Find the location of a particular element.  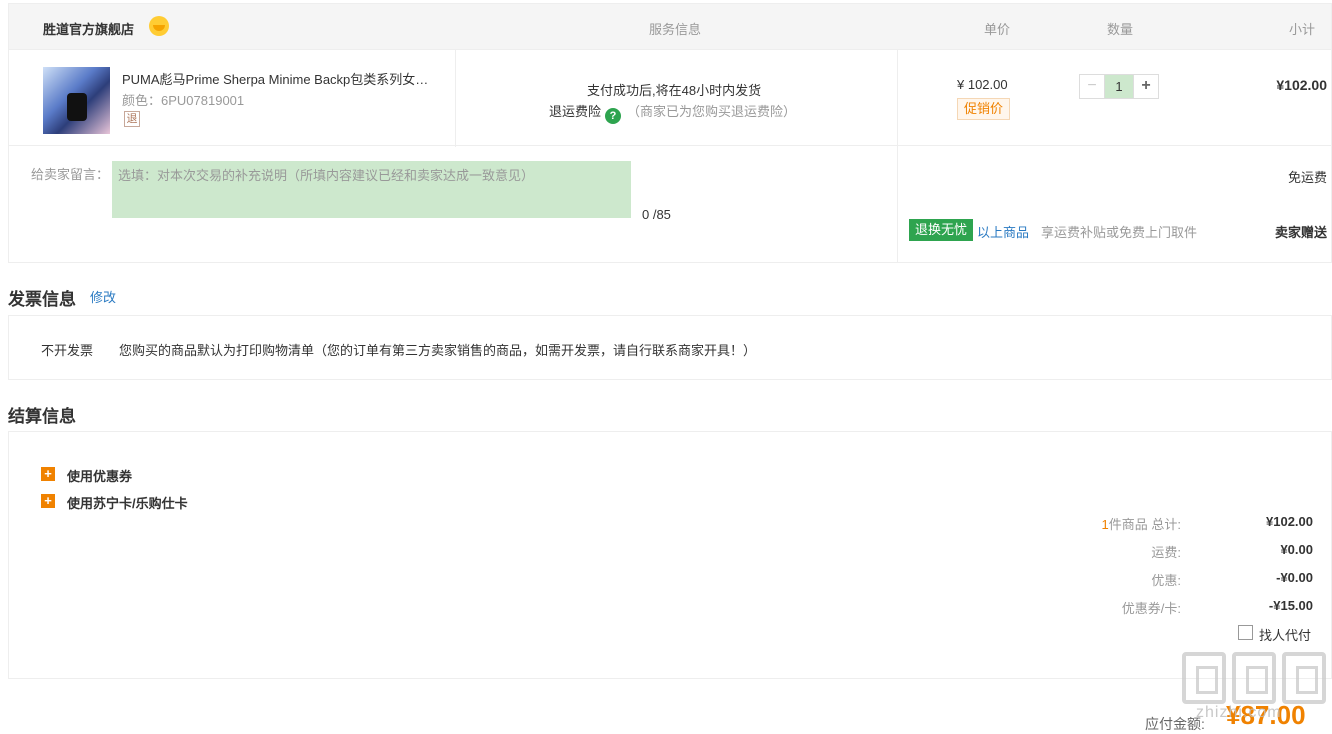

free-shipping: 免运费 is located at coordinates (1307, 177).